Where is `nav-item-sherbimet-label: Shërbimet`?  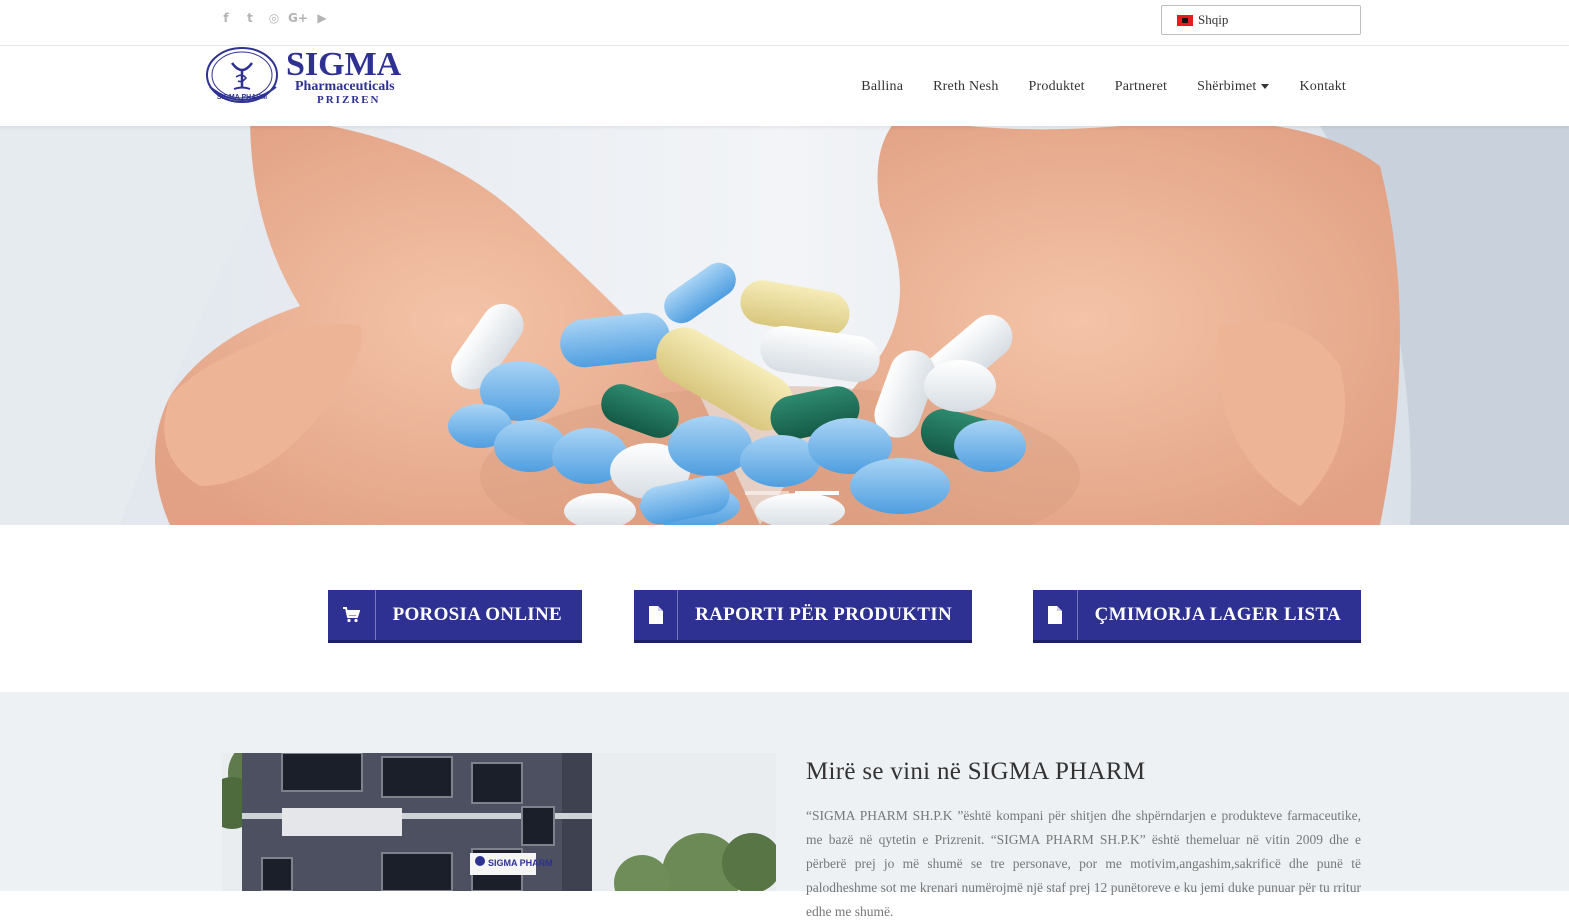 nav-item-sherbimet-label: Shërbimet is located at coordinates (1227, 86).